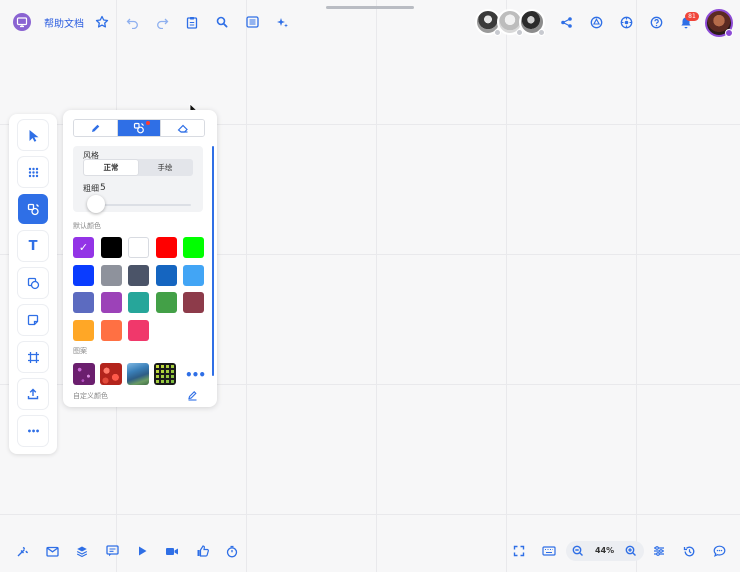 This screenshot has width=740, height=572. Describe the element at coordinates (22, 22) in the screenshot. I see `app-logo-icon` at that location.